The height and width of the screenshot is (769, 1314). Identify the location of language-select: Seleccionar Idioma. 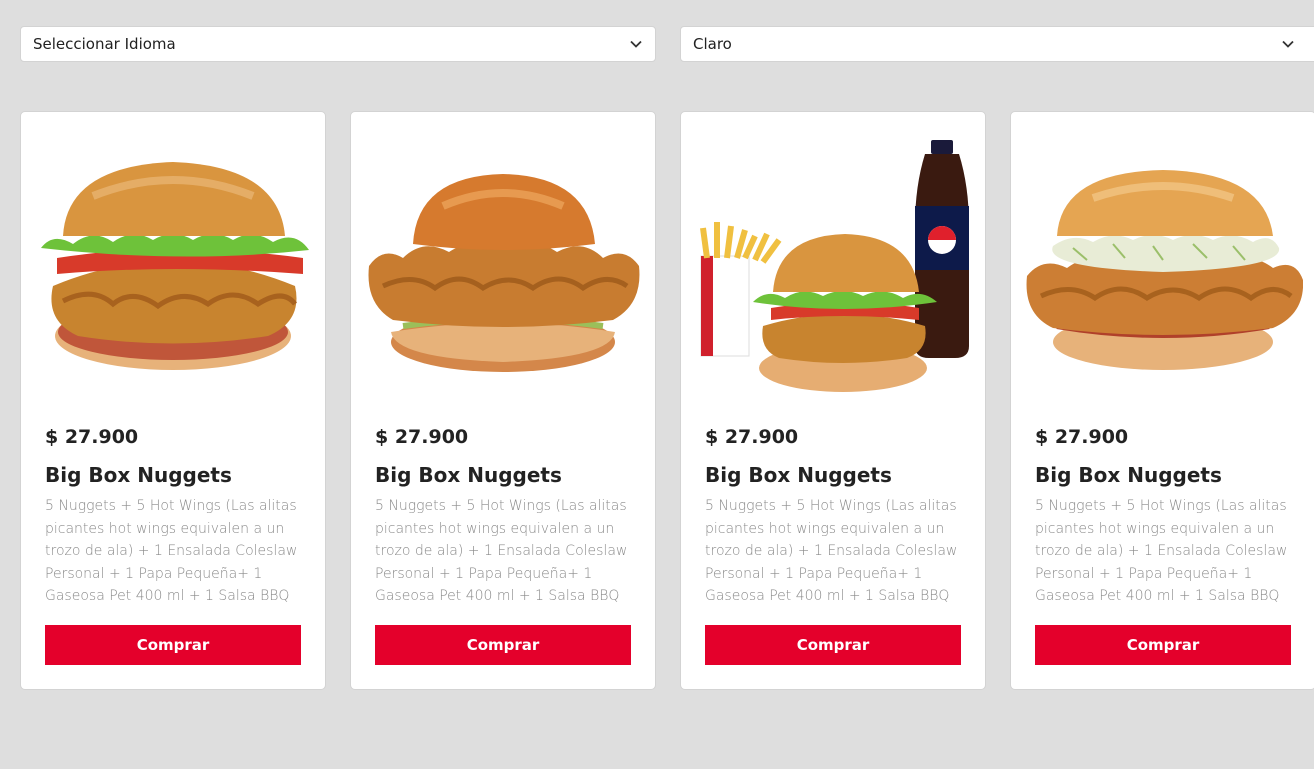
(338, 44).